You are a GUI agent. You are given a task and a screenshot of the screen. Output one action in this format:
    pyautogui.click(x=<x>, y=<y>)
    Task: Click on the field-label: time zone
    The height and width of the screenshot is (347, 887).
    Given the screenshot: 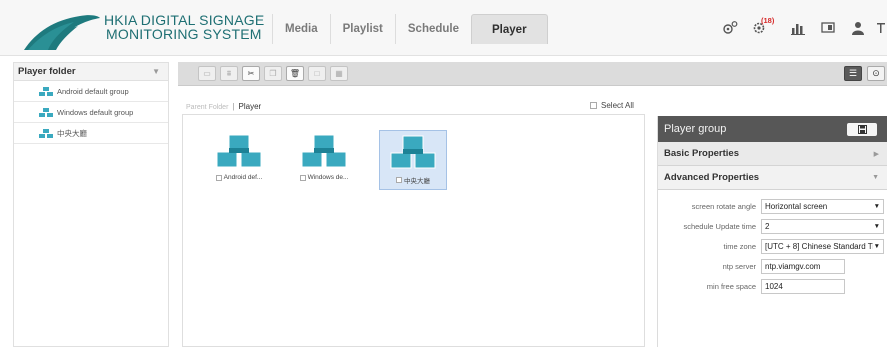 What is the action you would take?
    pyautogui.click(x=739, y=246)
    